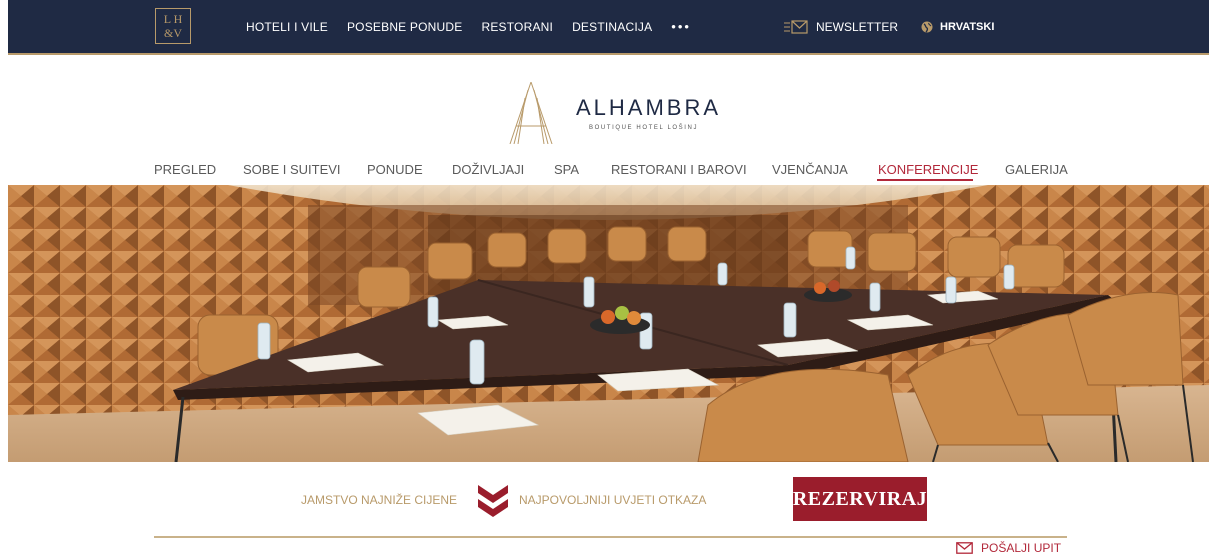  I want to click on alhambra-logo-icon, so click(531, 113).